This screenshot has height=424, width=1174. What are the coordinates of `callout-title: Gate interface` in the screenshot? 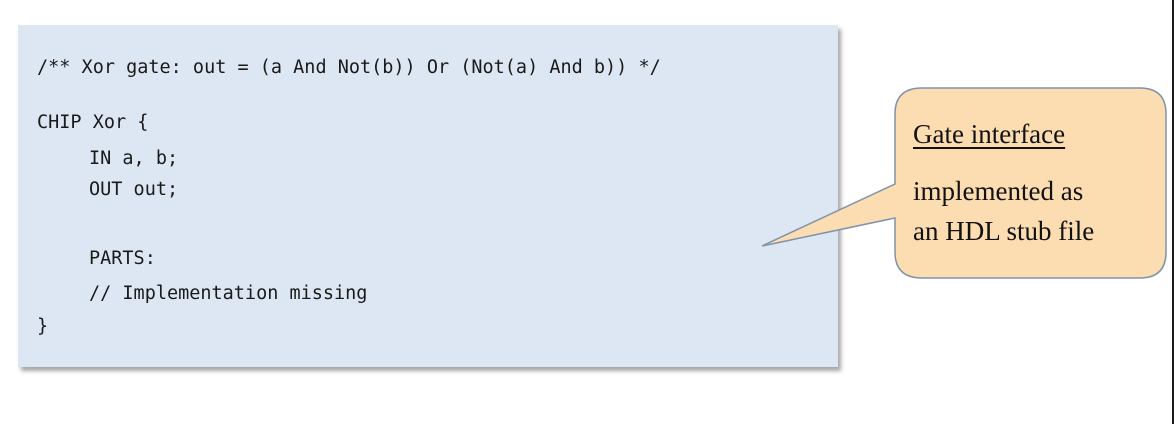 It's located at (989, 134).